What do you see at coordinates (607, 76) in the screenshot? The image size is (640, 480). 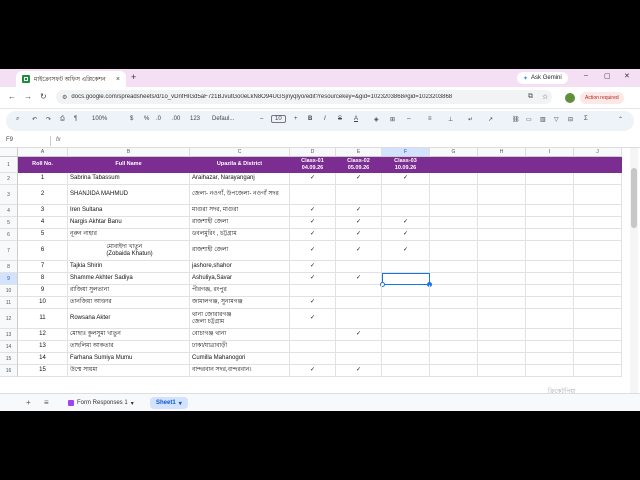 I see `maximize-button: ▢` at bounding box center [607, 76].